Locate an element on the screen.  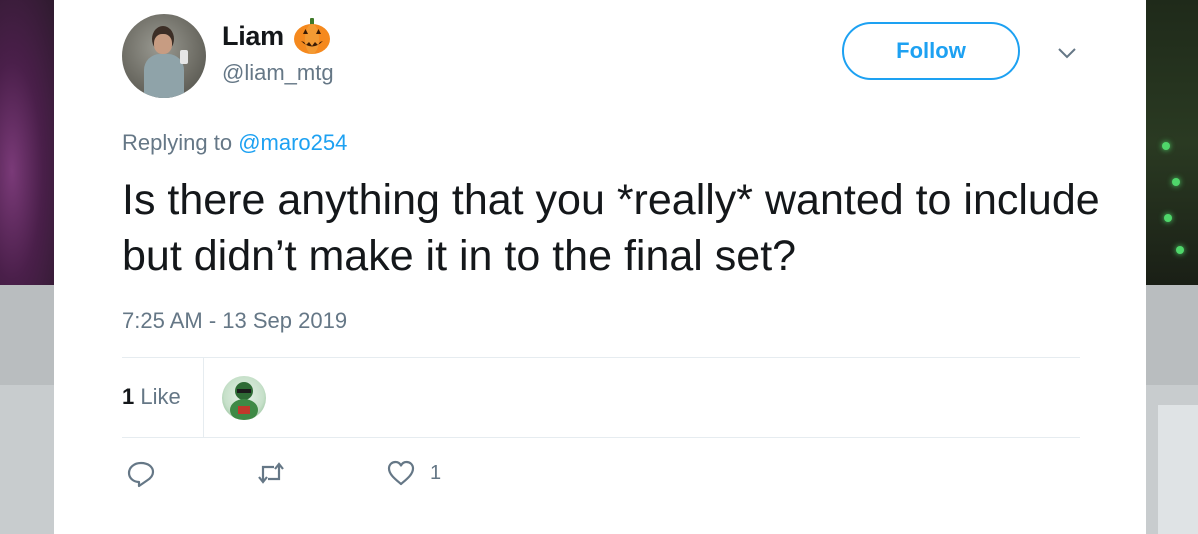
background-left-lower is located at coordinates (30, 409).